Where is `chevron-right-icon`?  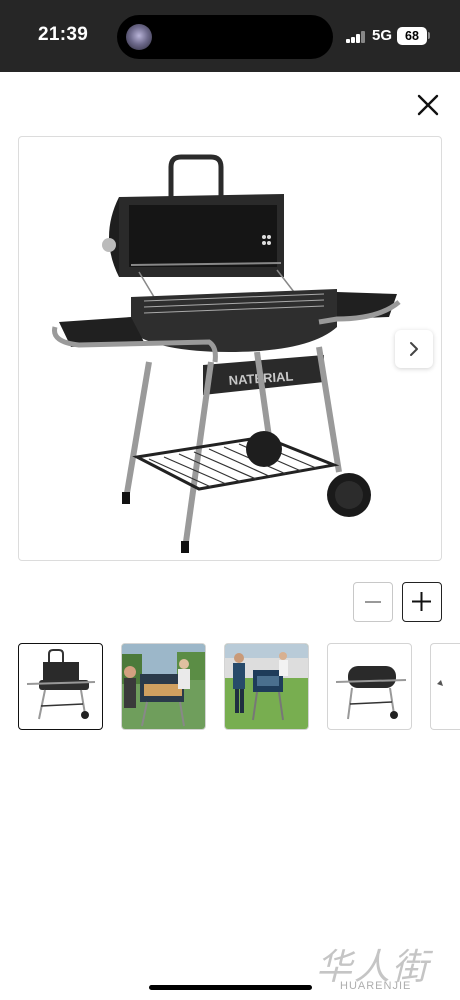
chevron-right-icon is located at coordinates (414, 349).